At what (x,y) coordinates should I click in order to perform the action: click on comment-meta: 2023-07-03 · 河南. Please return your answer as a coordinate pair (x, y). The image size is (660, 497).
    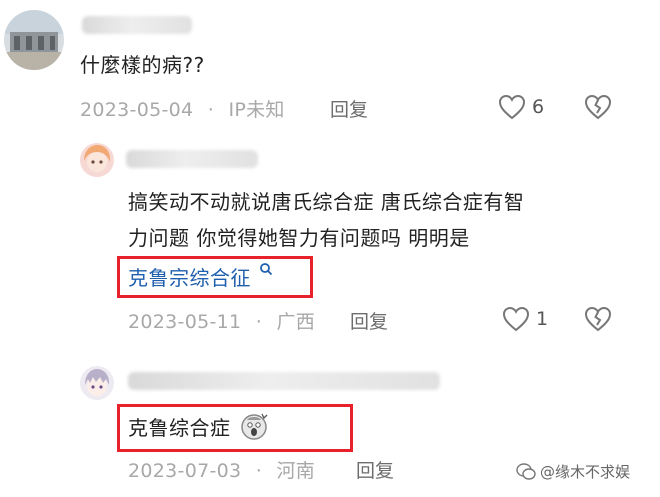
    Looking at the image, I should click on (221, 469).